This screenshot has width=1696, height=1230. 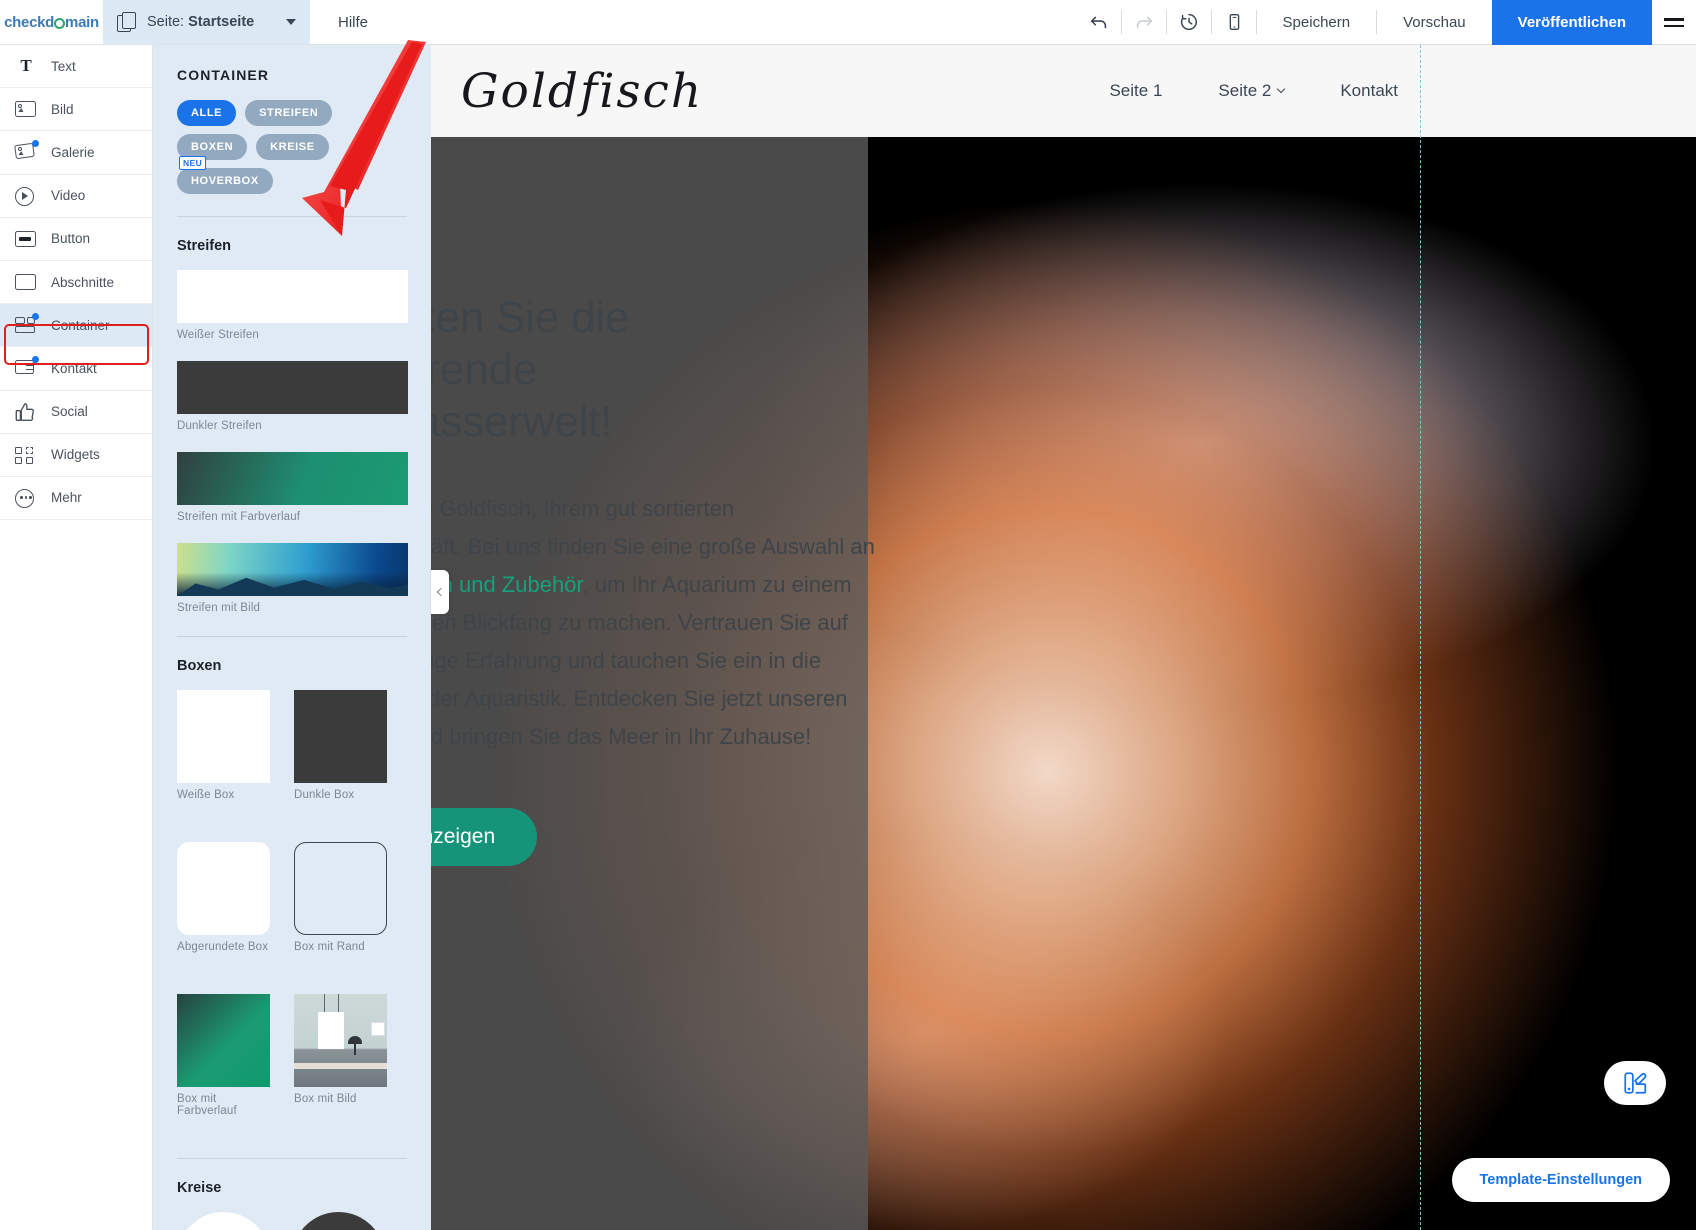 I want to click on history-button, so click(x=1189, y=22).